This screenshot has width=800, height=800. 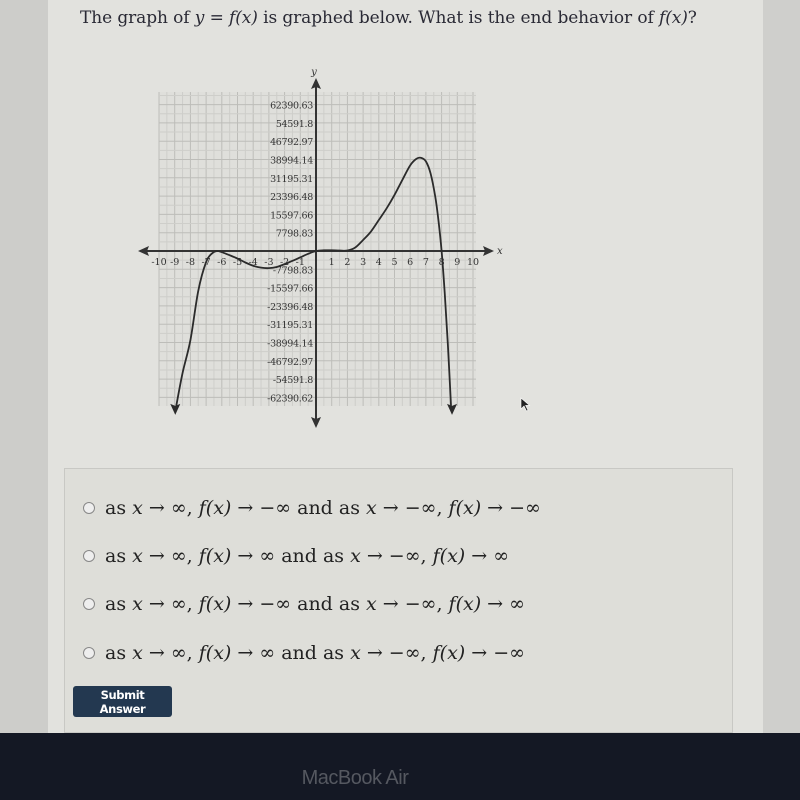 I want to click on x-tick-label: 7, so click(x=426, y=262).